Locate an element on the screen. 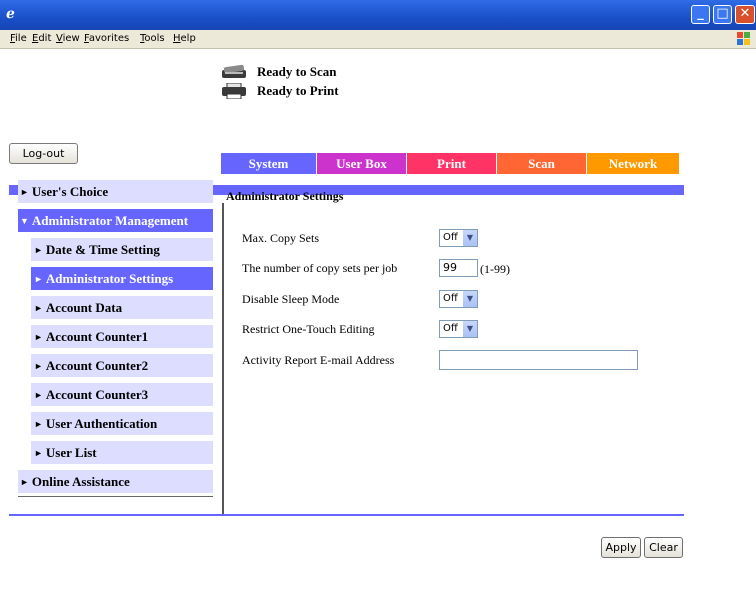 The width and height of the screenshot is (756, 607). maximize-button: □ is located at coordinates (722, 14).